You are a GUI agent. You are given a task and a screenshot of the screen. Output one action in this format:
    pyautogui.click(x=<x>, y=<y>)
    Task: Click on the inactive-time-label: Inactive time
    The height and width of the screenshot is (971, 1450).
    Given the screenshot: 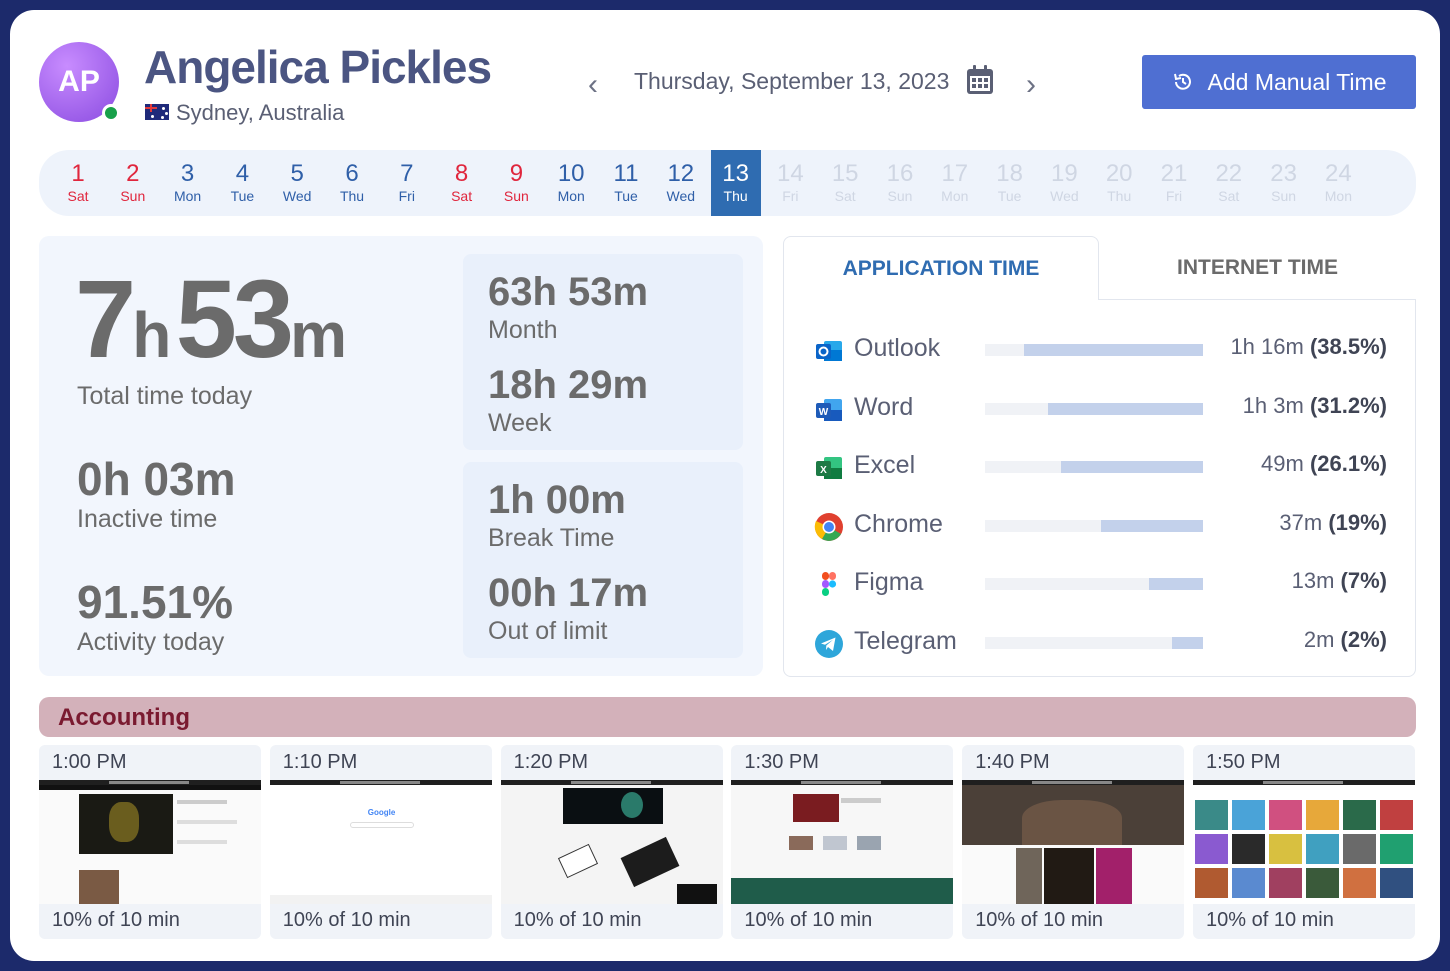 What is the action you would take?
    pyautogui.click(x=147, y=519)
    